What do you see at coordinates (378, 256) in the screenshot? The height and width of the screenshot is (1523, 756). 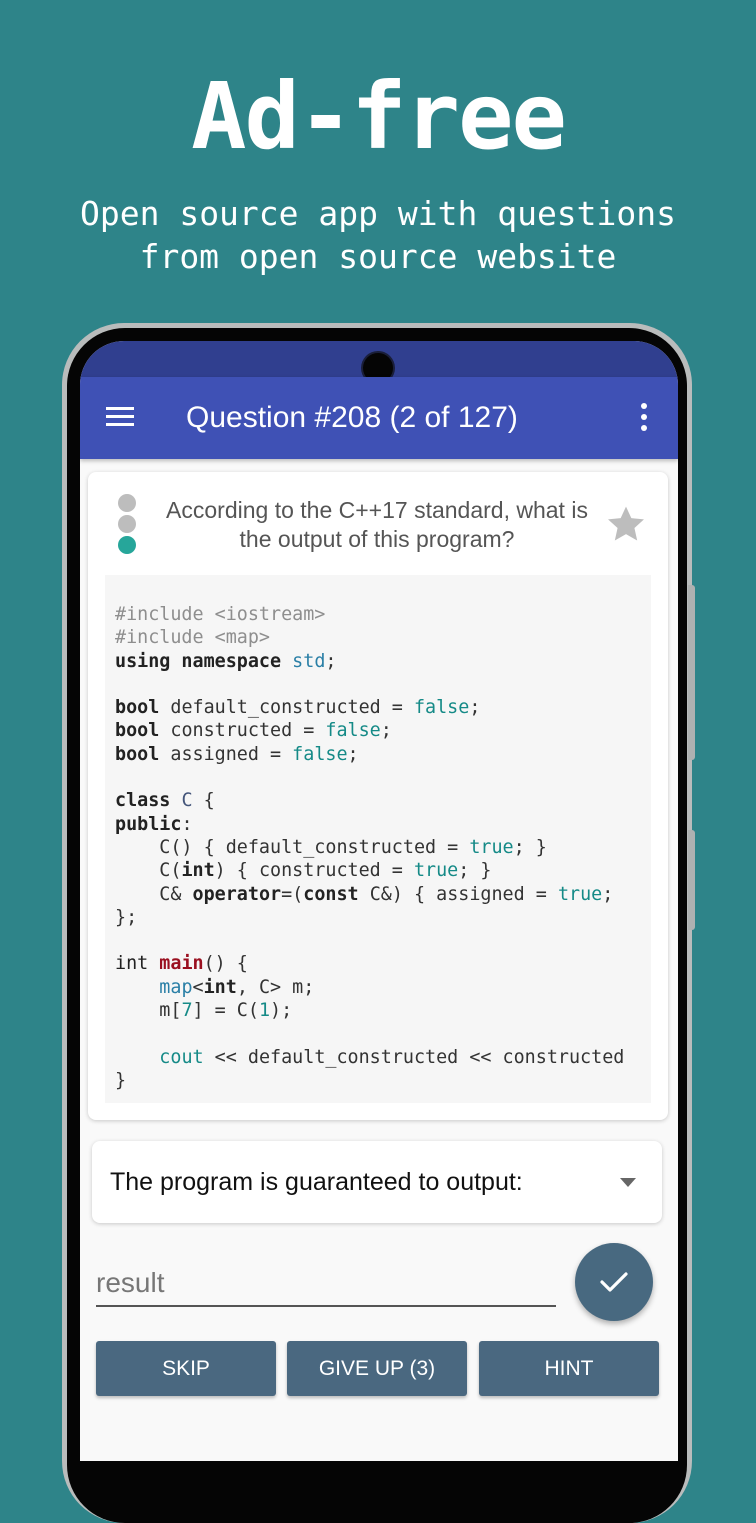 I see `promo-subtitle-line2: from open source website` at bounding box center [378, 256].